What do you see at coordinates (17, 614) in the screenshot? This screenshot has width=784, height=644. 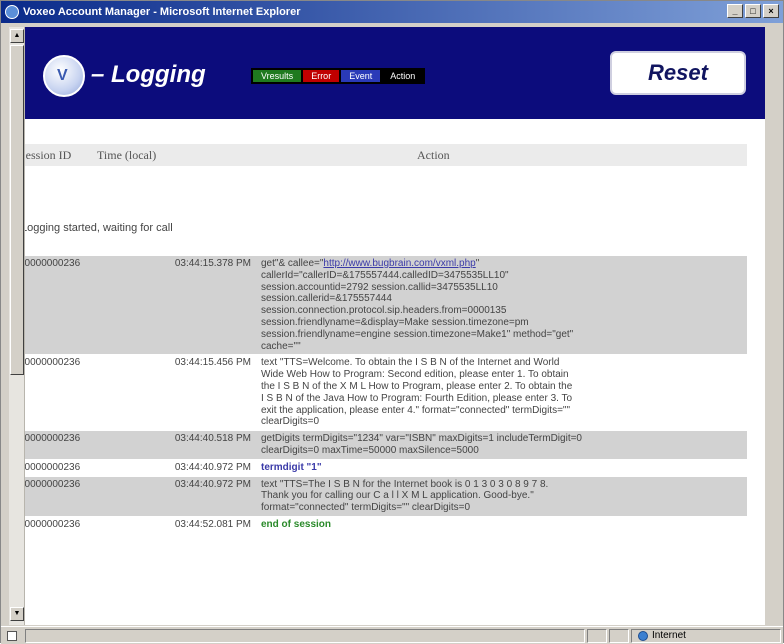 I see `scroll-down-arrow: ▼` at bounding box center [17, 614].